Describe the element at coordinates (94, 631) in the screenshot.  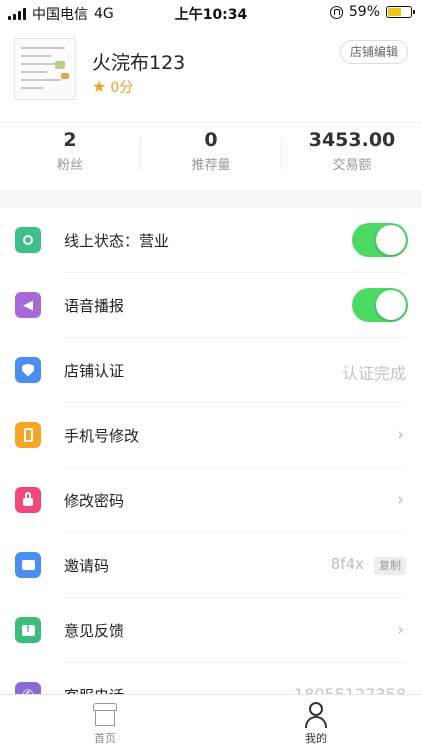
I see `menu-label: 意见反馈` at that location.